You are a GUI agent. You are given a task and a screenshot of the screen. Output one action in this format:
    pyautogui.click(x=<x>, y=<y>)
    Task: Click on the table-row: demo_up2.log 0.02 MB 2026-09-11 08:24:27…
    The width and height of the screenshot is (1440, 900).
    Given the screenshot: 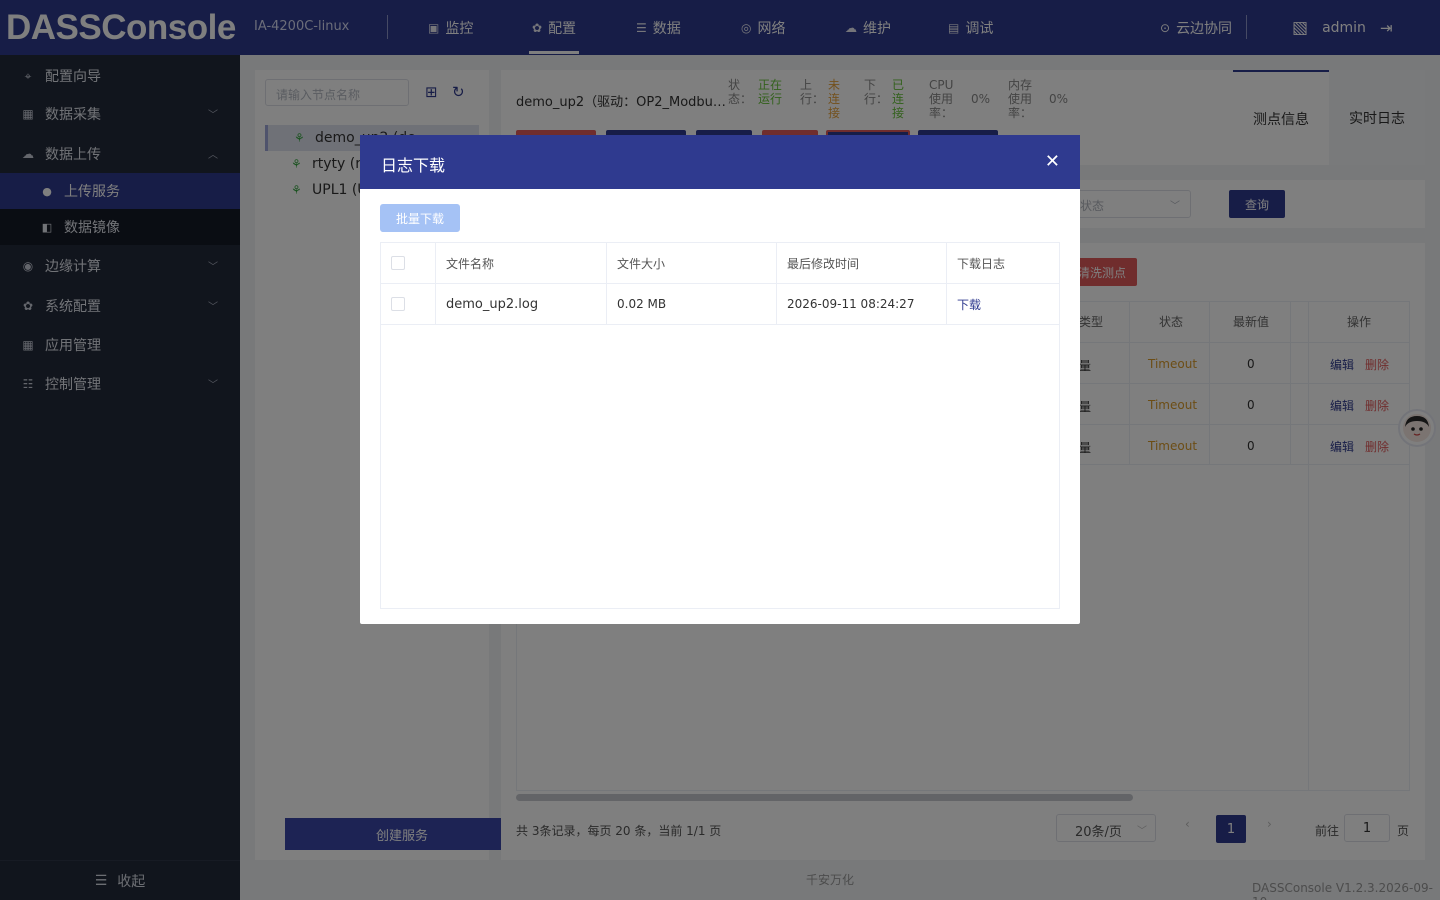 What is the action you would take?
    pyautogui.click(x=720, y=304)
    